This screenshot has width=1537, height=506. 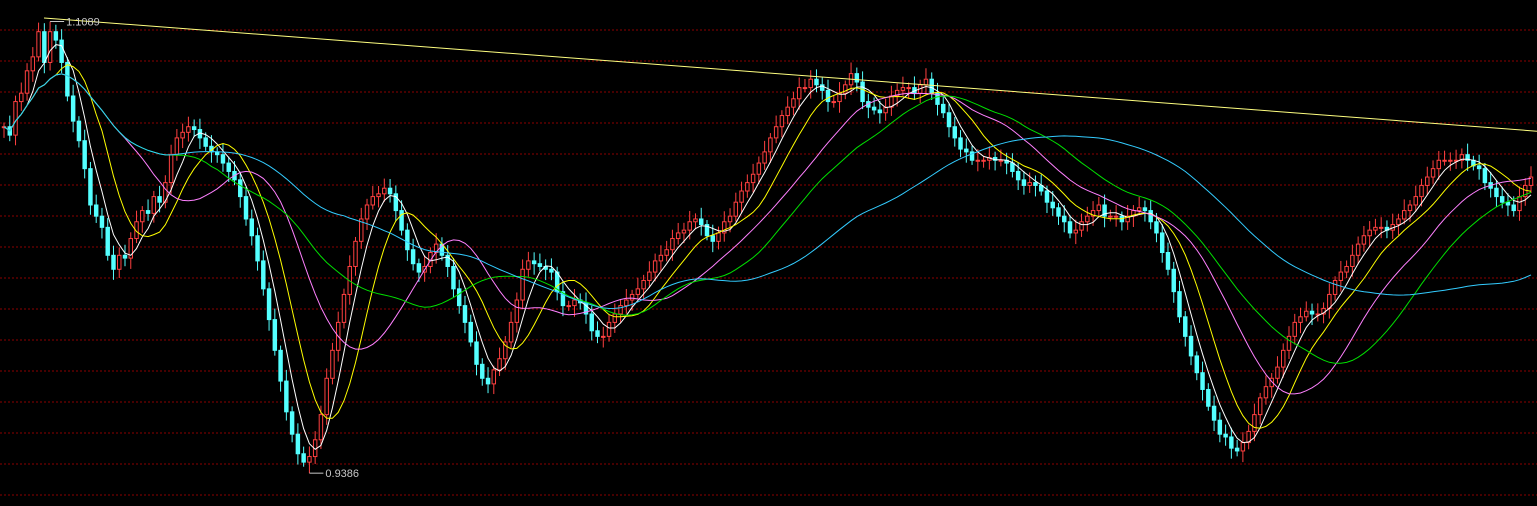 I want to click on min-label: 0.9386, so click(x=342, y=474).